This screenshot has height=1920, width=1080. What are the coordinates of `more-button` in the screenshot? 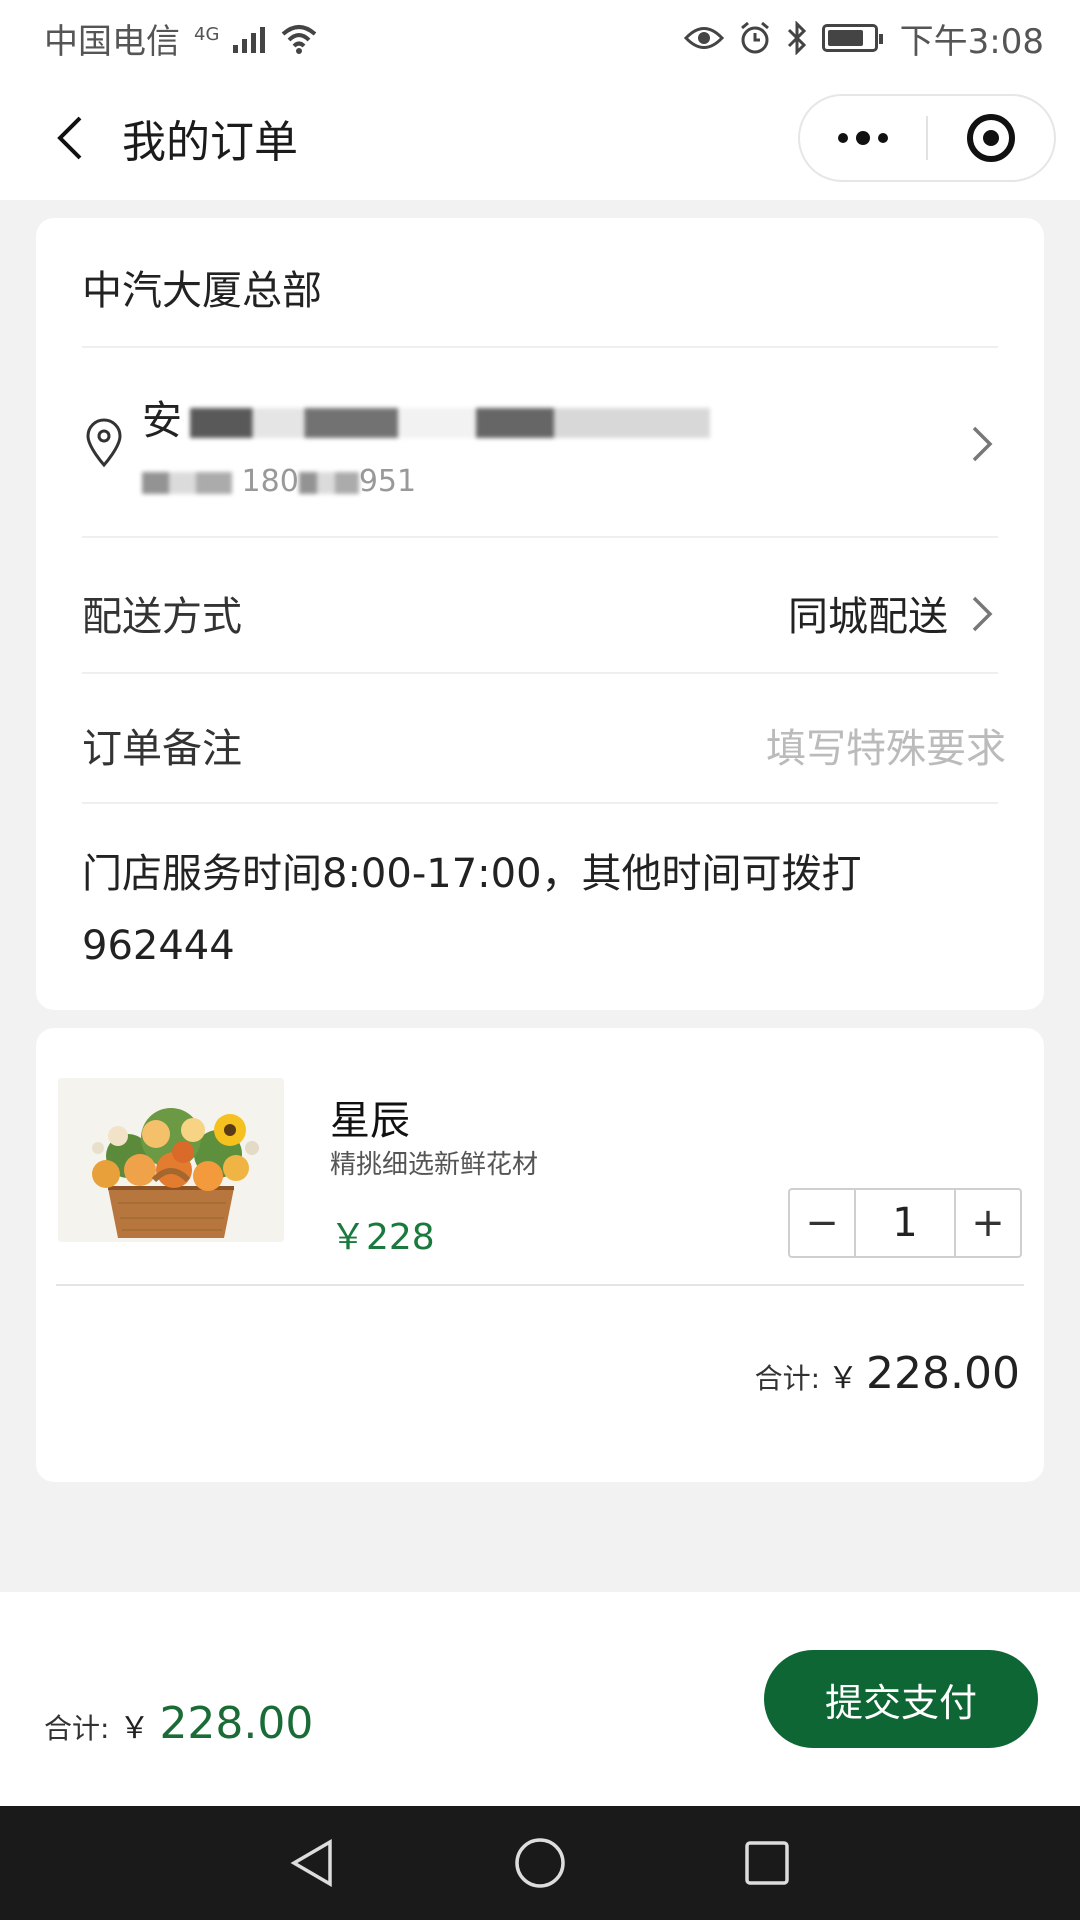 It's located at (863, 138).